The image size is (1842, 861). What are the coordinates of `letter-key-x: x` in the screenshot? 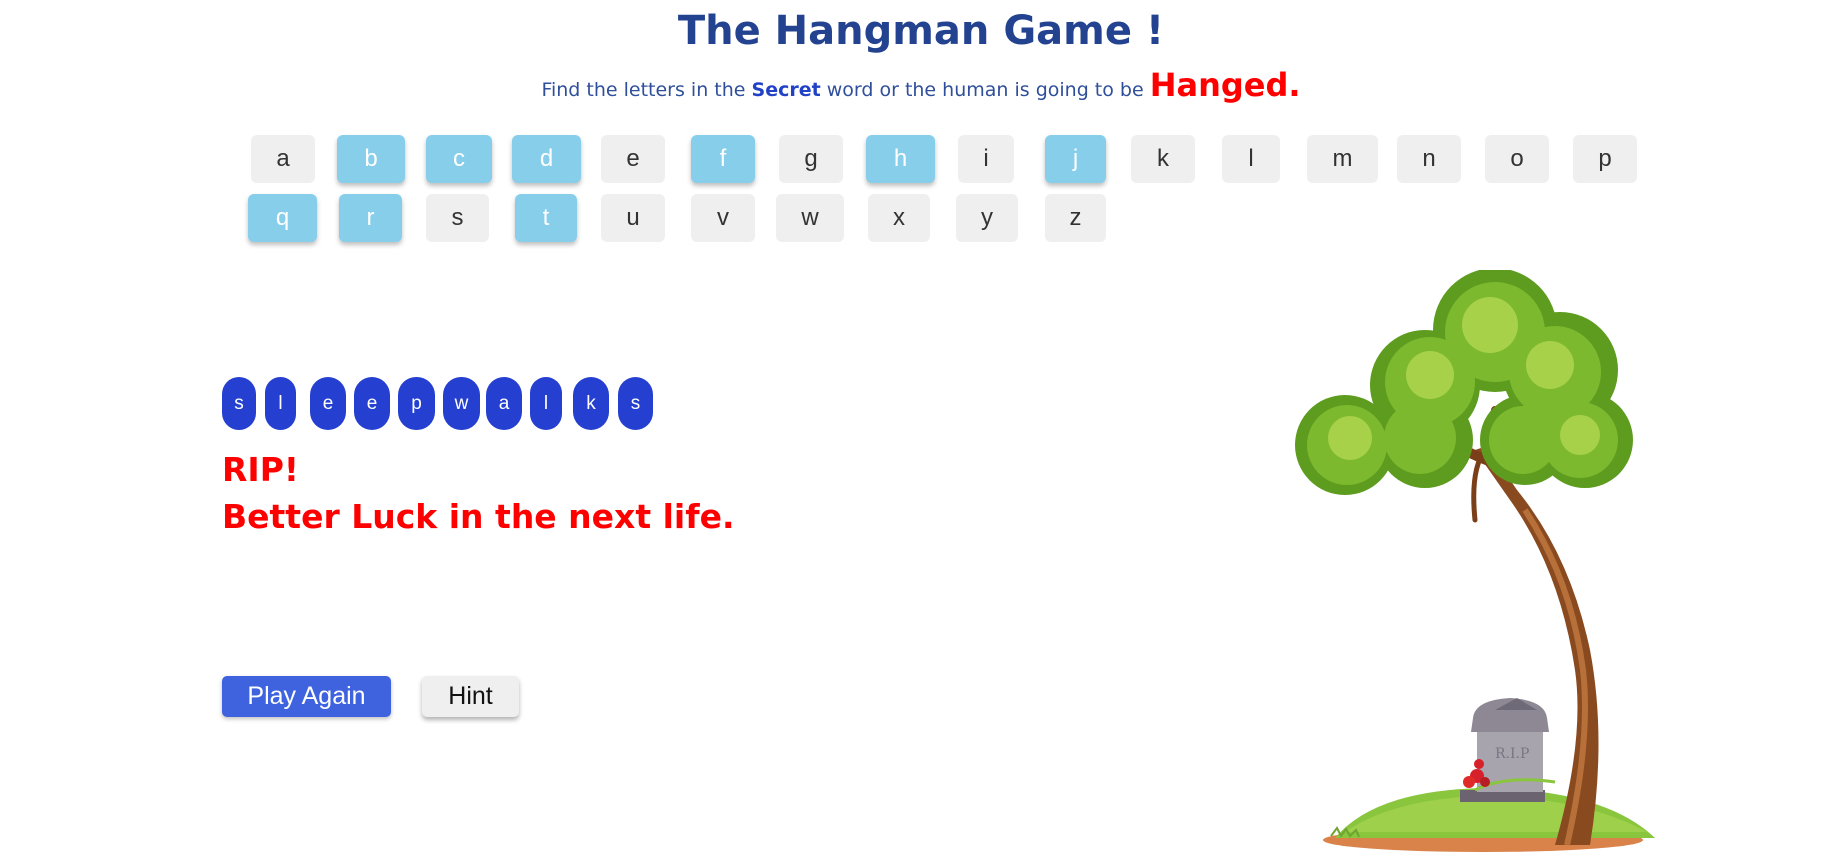 It's located at (899, 218).